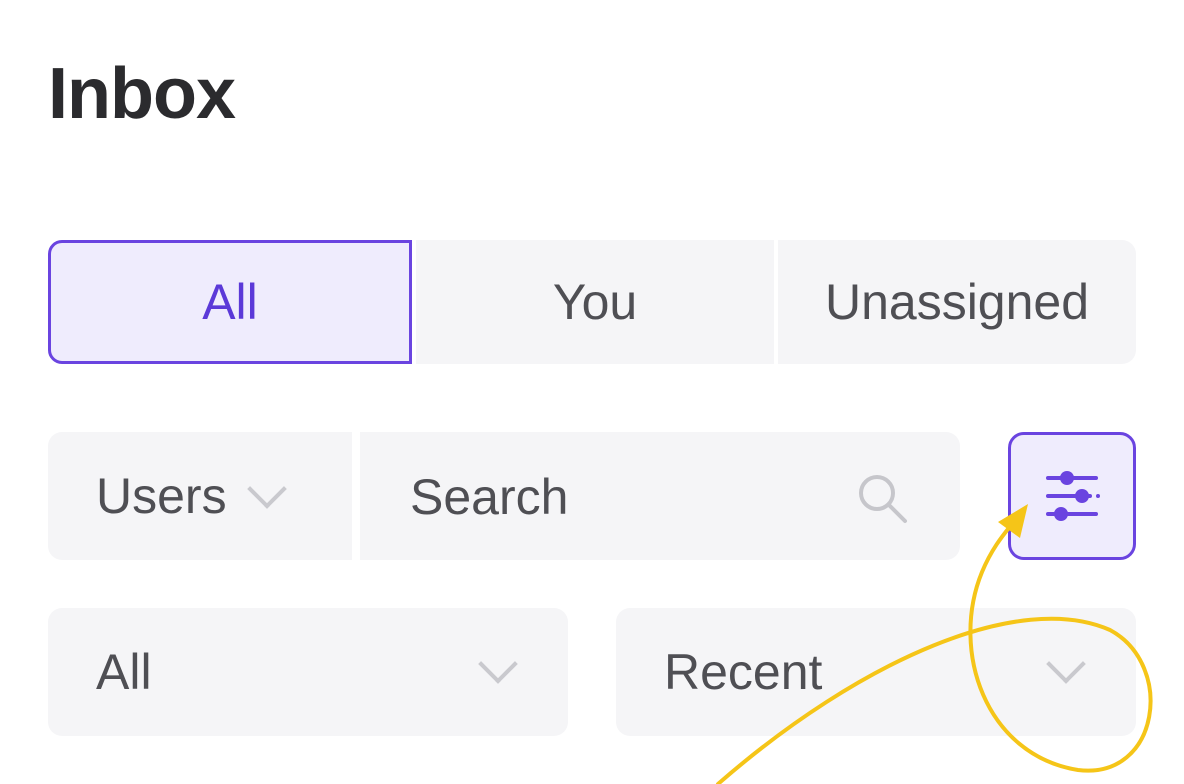  I want to click on sort-dropdown: Recent, so click(876, 672).